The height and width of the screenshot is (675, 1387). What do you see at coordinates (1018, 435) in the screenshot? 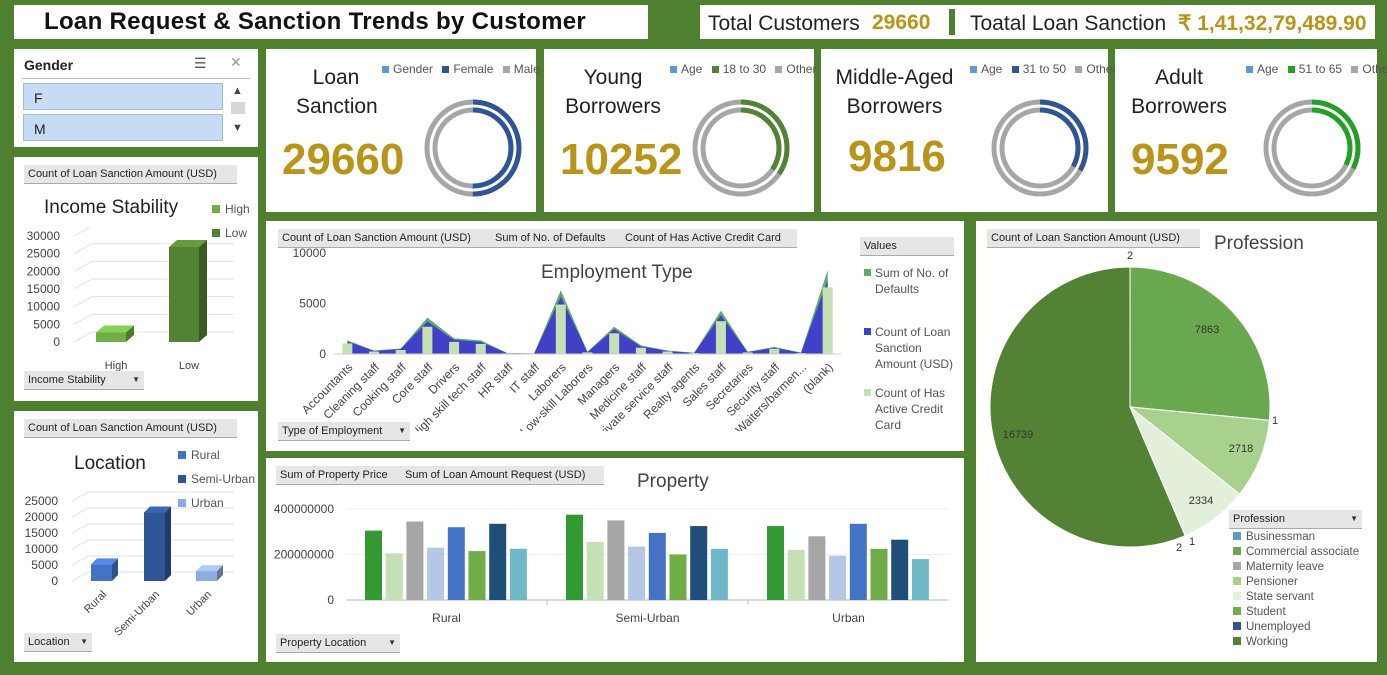
I see `pie-data-label: 16739` at bounding box center [1018, 435].